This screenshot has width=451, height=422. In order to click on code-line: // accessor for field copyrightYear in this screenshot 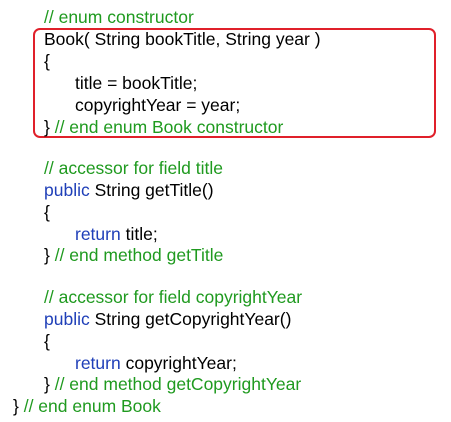, I will do `click(173, 297)`.